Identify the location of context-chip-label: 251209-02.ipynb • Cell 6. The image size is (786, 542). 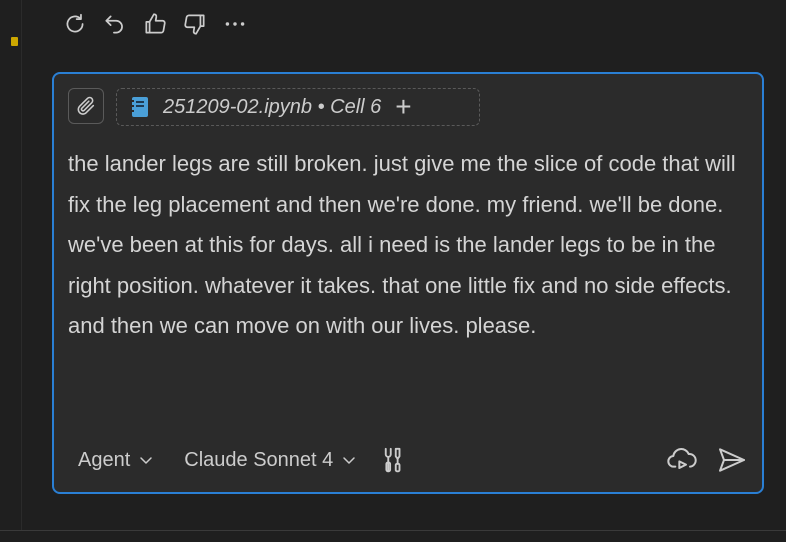
(272, 106).